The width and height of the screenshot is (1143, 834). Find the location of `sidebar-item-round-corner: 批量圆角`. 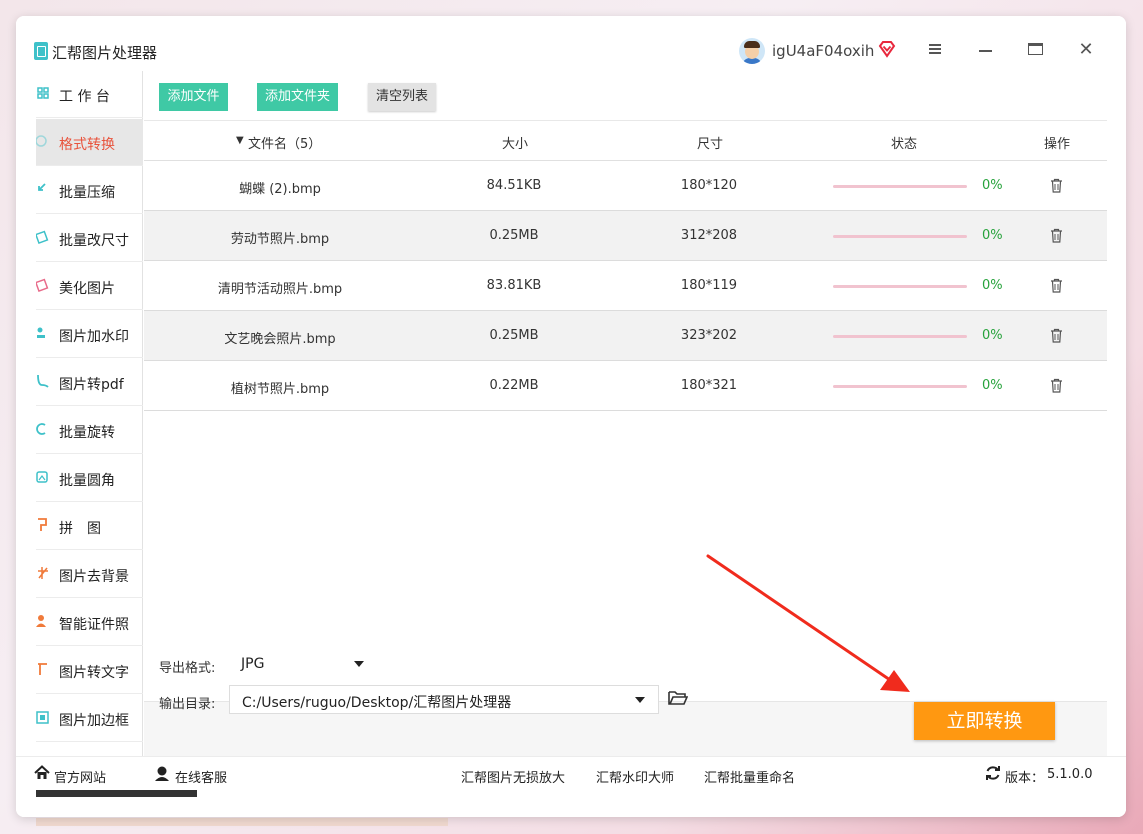

sidebar-item-round-corner: 批量圆角 is located at coordinates (89, 478).